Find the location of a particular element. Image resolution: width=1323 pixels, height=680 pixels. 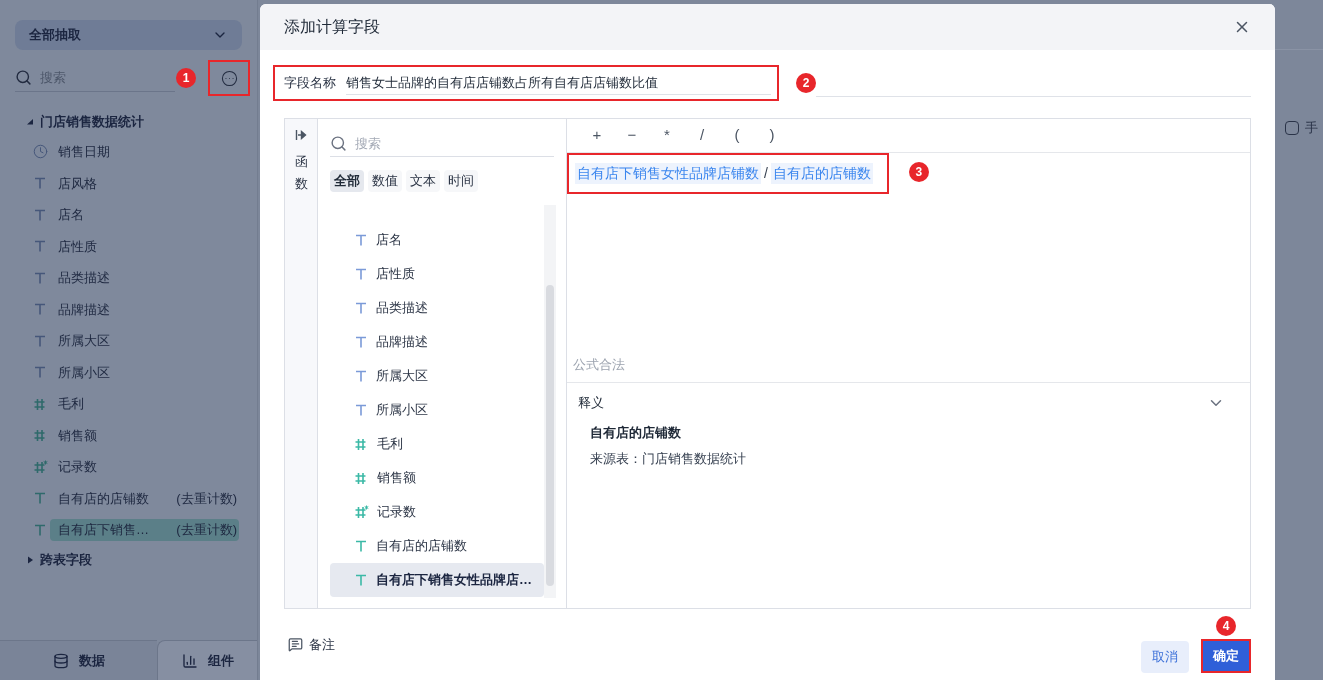

more-button is located at coordinates (229, 78).